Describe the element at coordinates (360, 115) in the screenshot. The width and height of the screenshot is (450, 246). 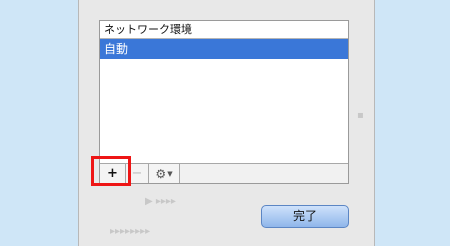
I see `faded-background-label: ▪` at that location.